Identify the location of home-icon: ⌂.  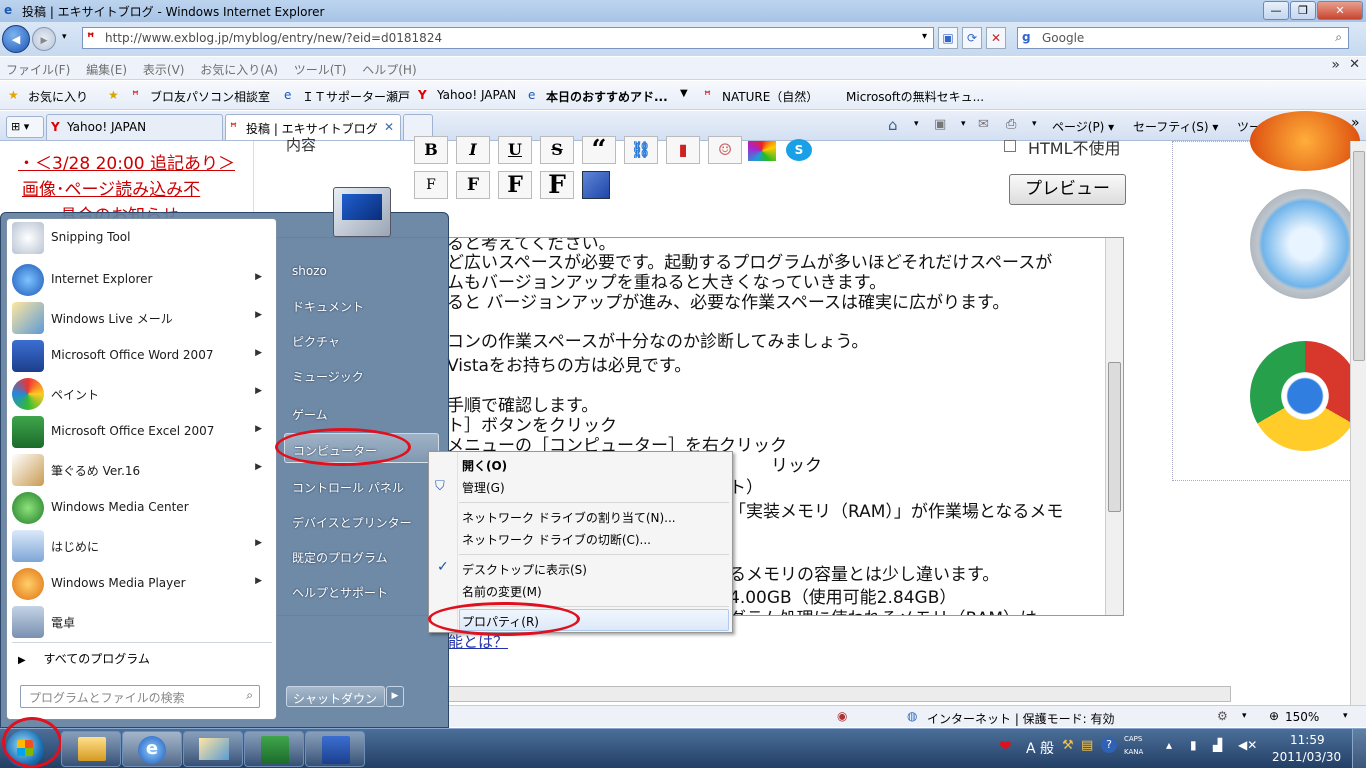
(893, 125).